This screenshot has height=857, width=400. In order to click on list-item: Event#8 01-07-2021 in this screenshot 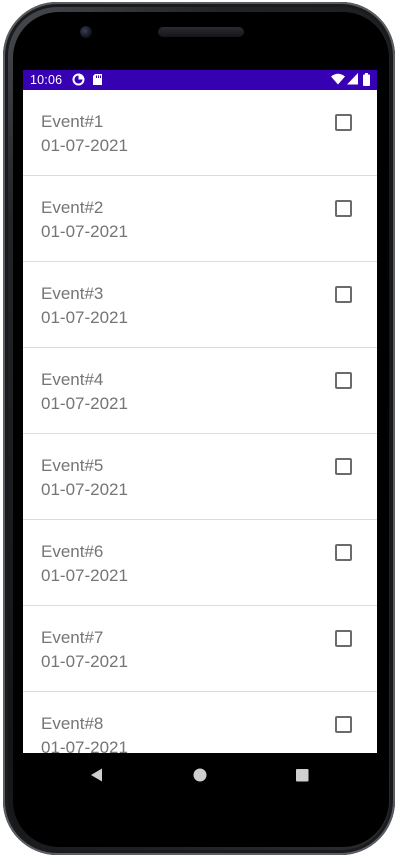, I will do `click(200, 722)`.